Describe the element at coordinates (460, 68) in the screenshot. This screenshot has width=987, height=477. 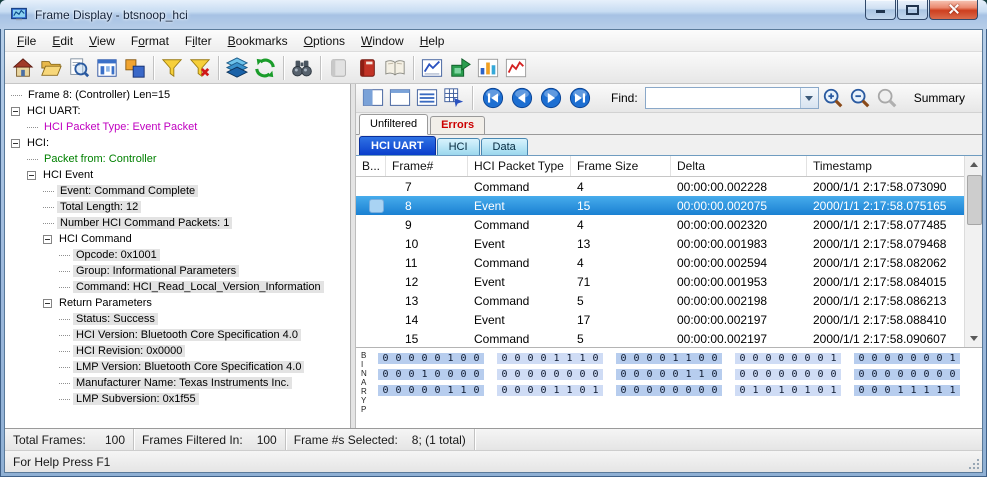
I see `capture-green-icon` at that location.